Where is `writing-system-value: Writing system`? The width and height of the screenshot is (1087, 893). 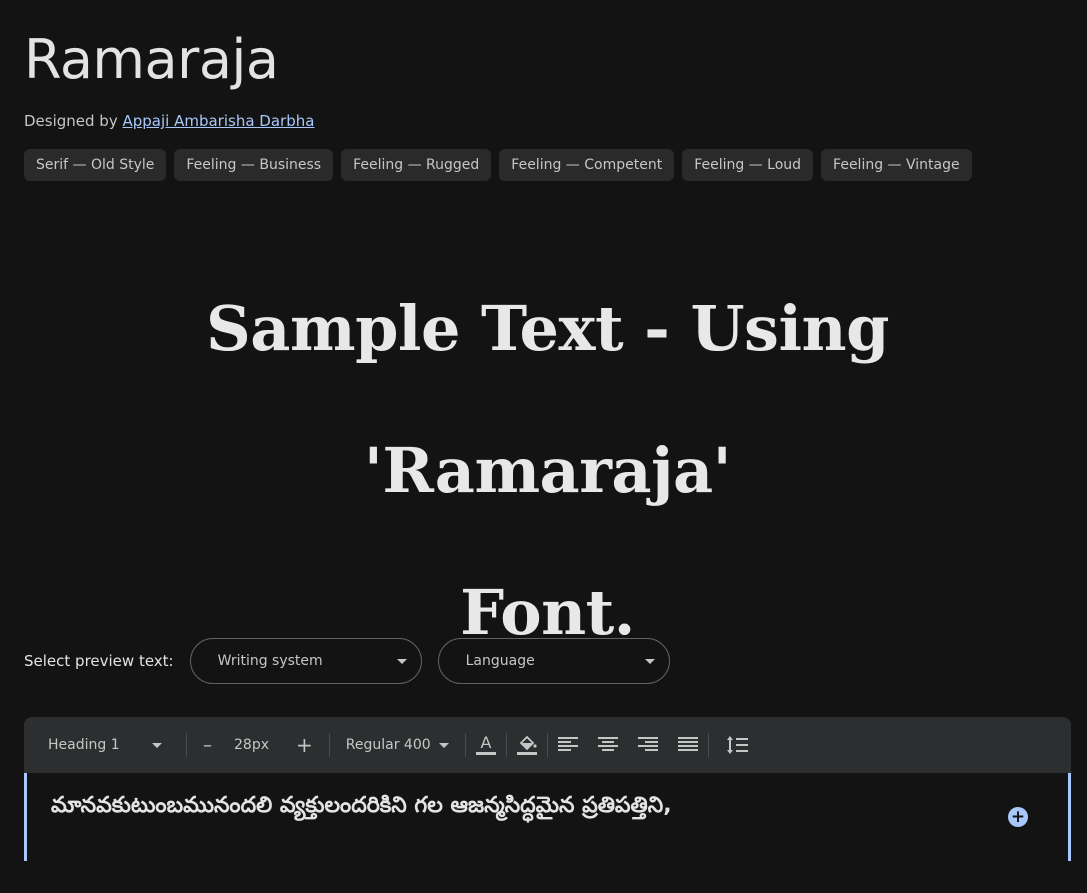
writing-system-value: Writing system is located at coordinates (270, 661).